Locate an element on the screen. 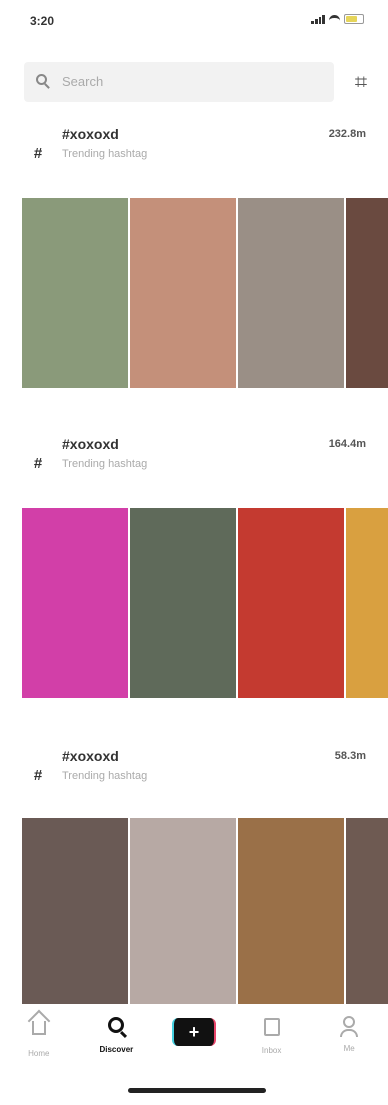  signal-icon is located at coordinates (318, 19).